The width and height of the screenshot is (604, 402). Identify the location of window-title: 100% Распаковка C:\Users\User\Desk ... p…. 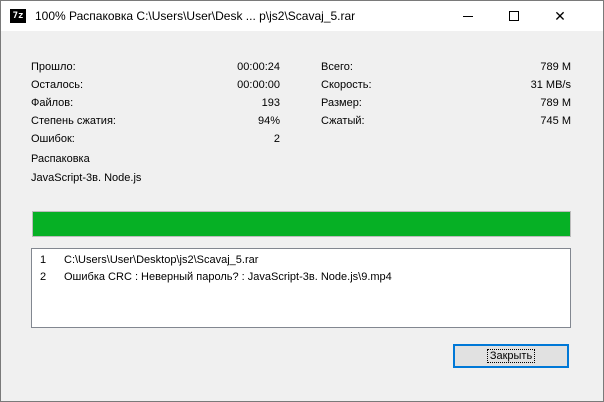
(195, 16).